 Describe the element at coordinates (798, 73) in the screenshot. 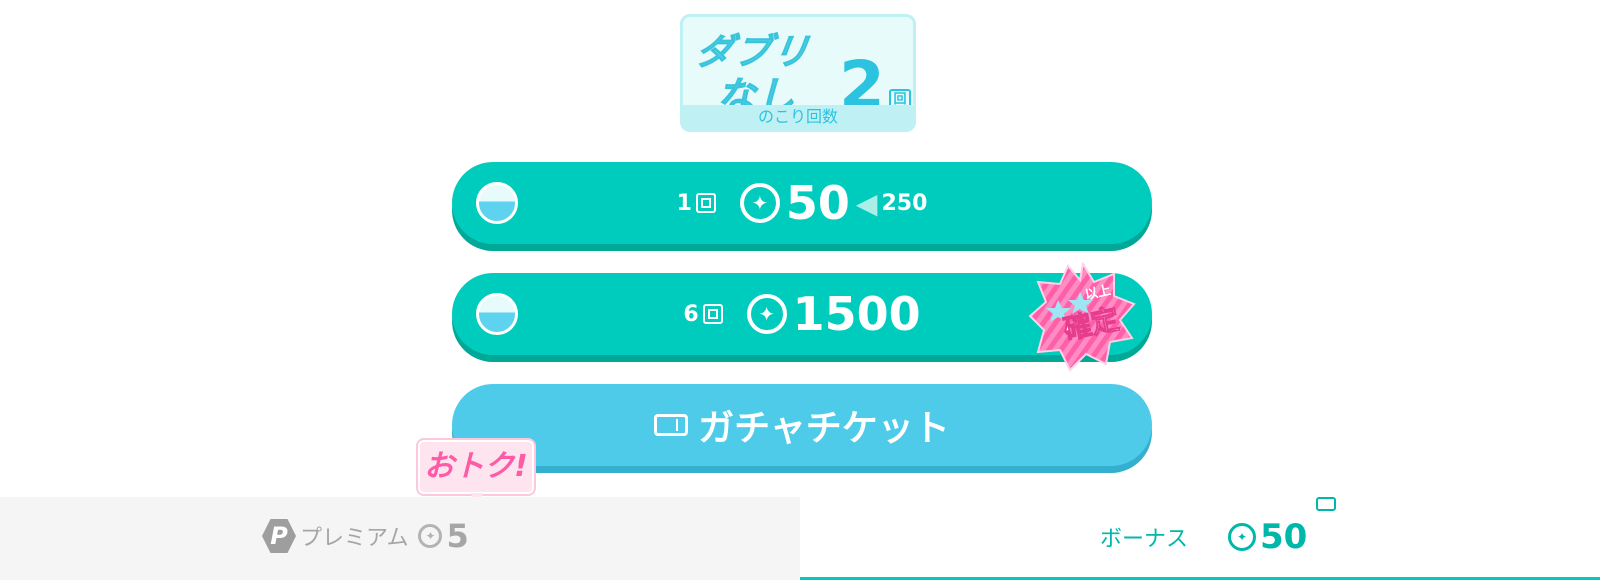

I see `remaining-count-badge: ダブリ なし 2 回 のこり回数` at that location.